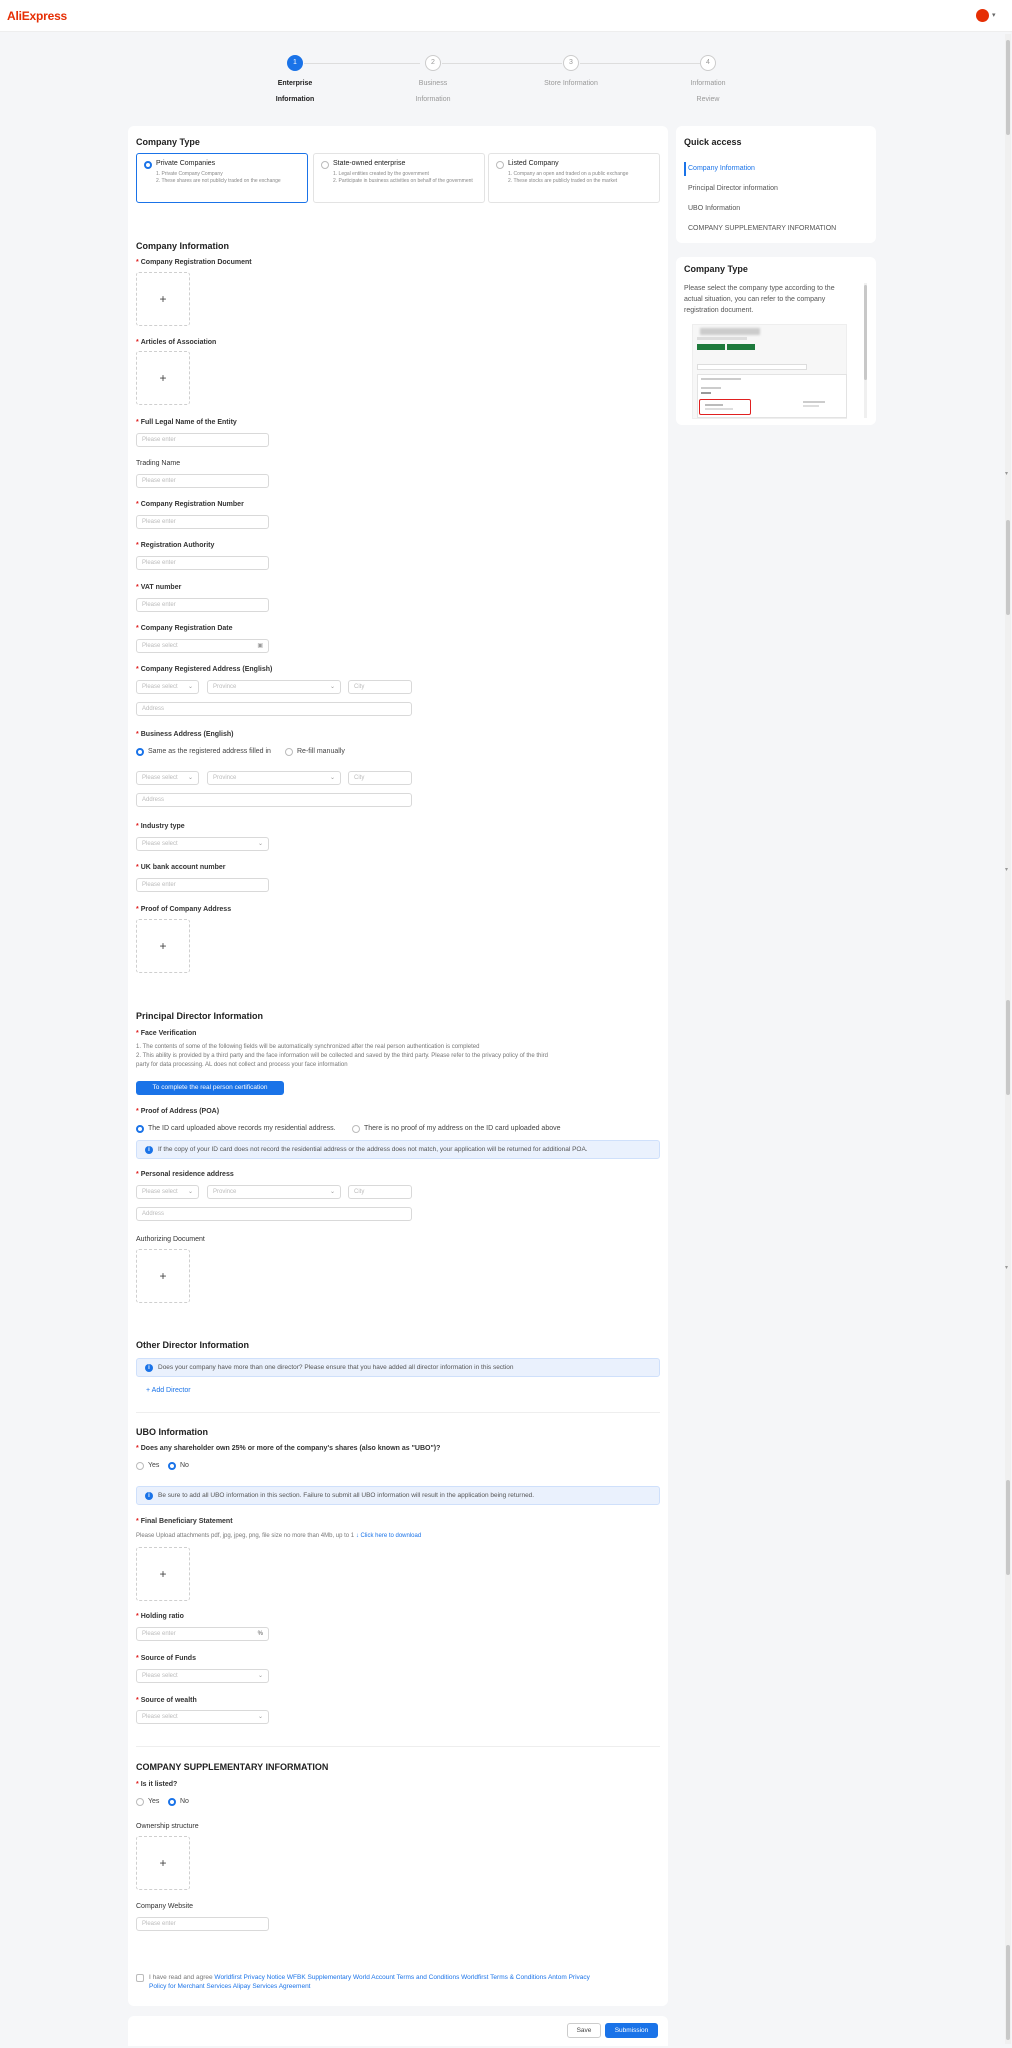 Image resolution: width=1012 pixels, height=2048 pixels. What do you see at coordinates (172, 1466) in the screenshot?
I see `ubo-no-radio` at bounding box center [172, 1466].